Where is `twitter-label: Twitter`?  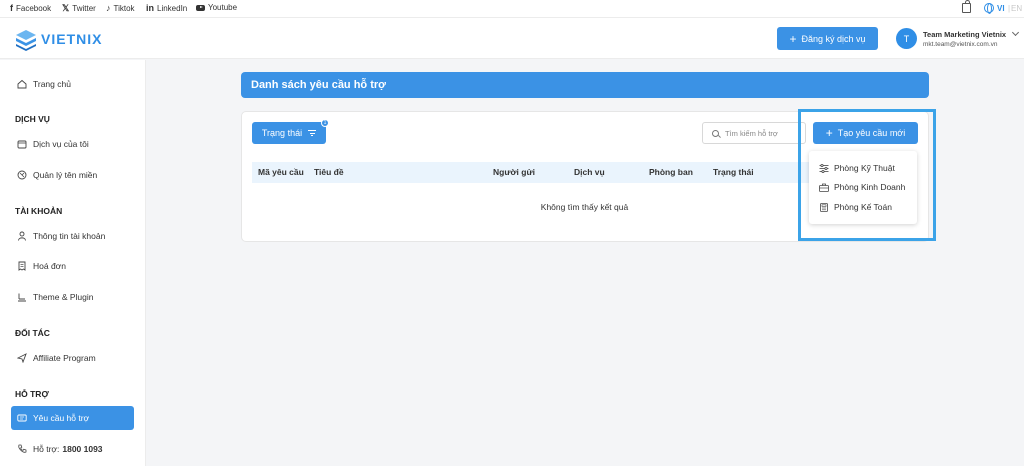 twitter-label: Twitter is located at coordinates (84, 8).